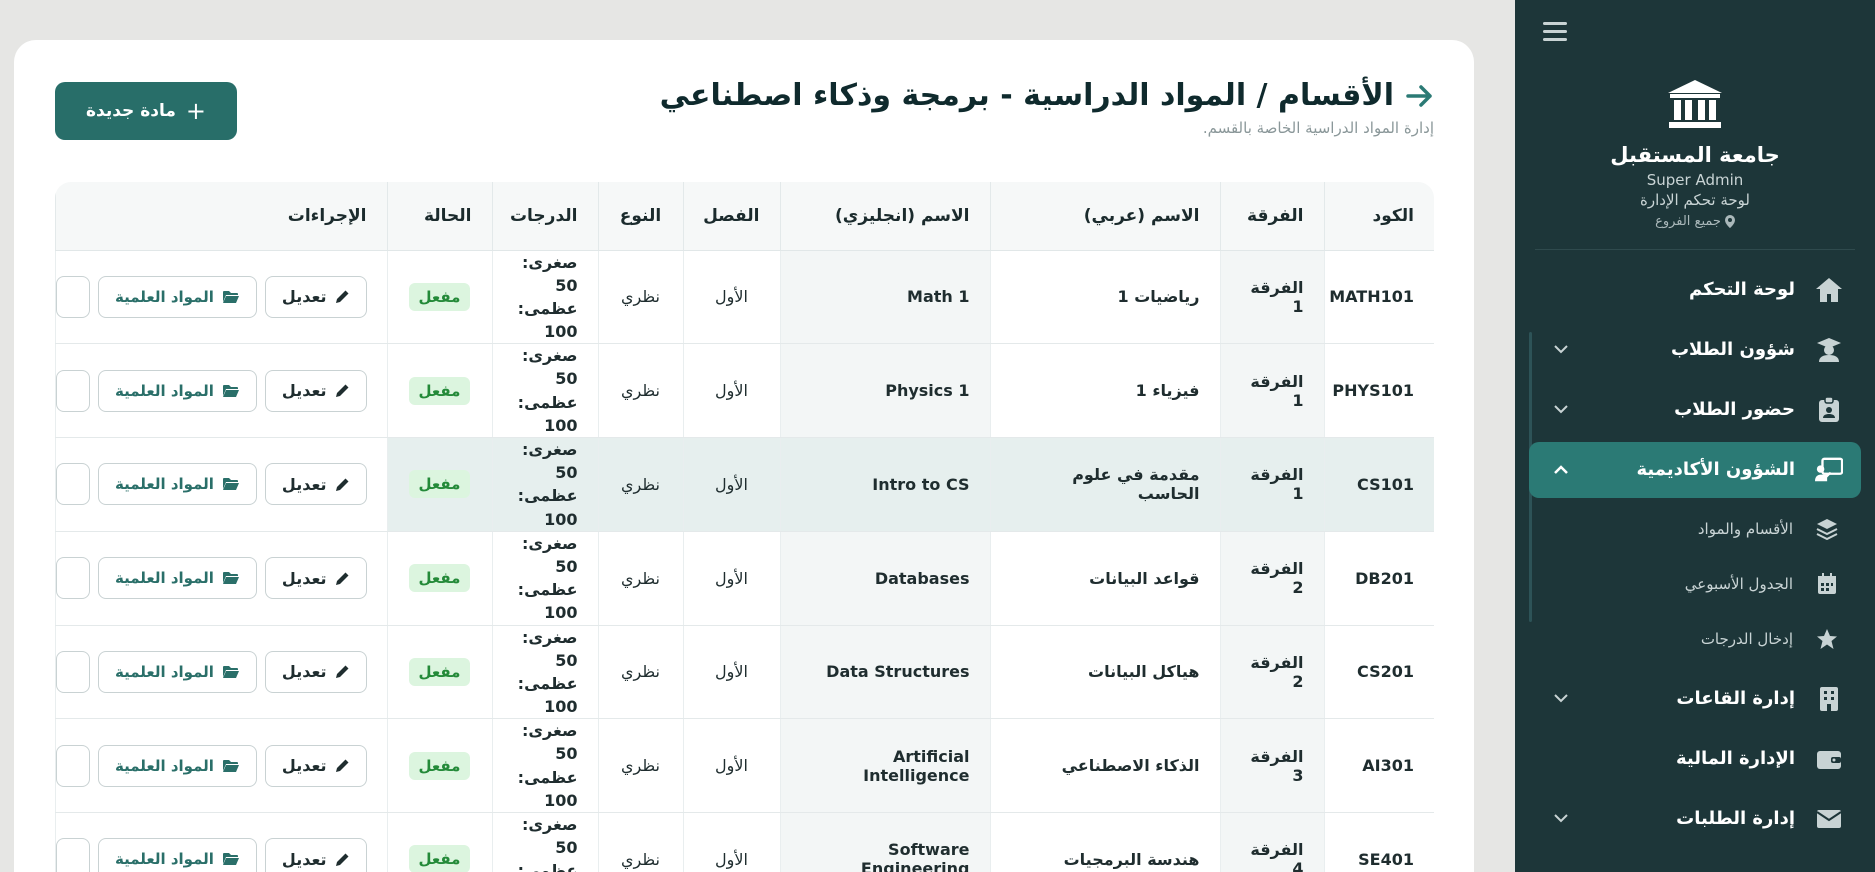 The height and width of the screenshot is (872, 1875). Describe the element at coordinates (1695, 529) in the screenshot. I see `submenu-item-departments: الأقسام والمواد` at that location.